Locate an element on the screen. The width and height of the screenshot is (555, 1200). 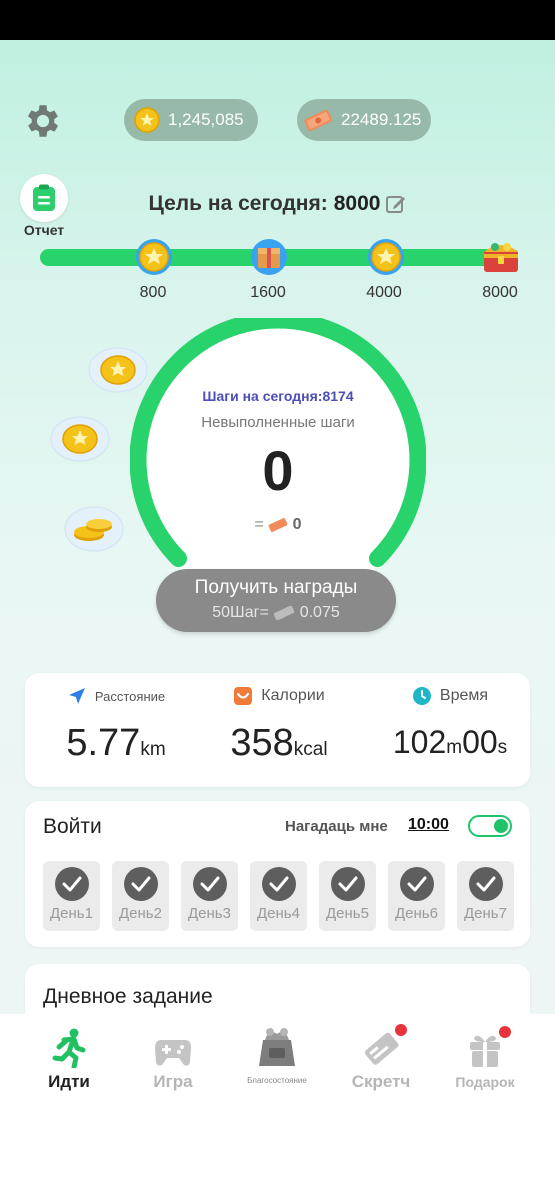
day-checkin: День5 is located at coordinates (347, 896).